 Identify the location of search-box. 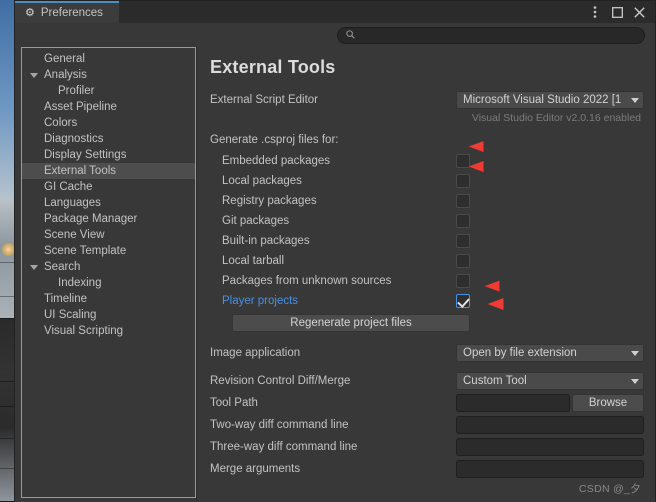
(491, 35).